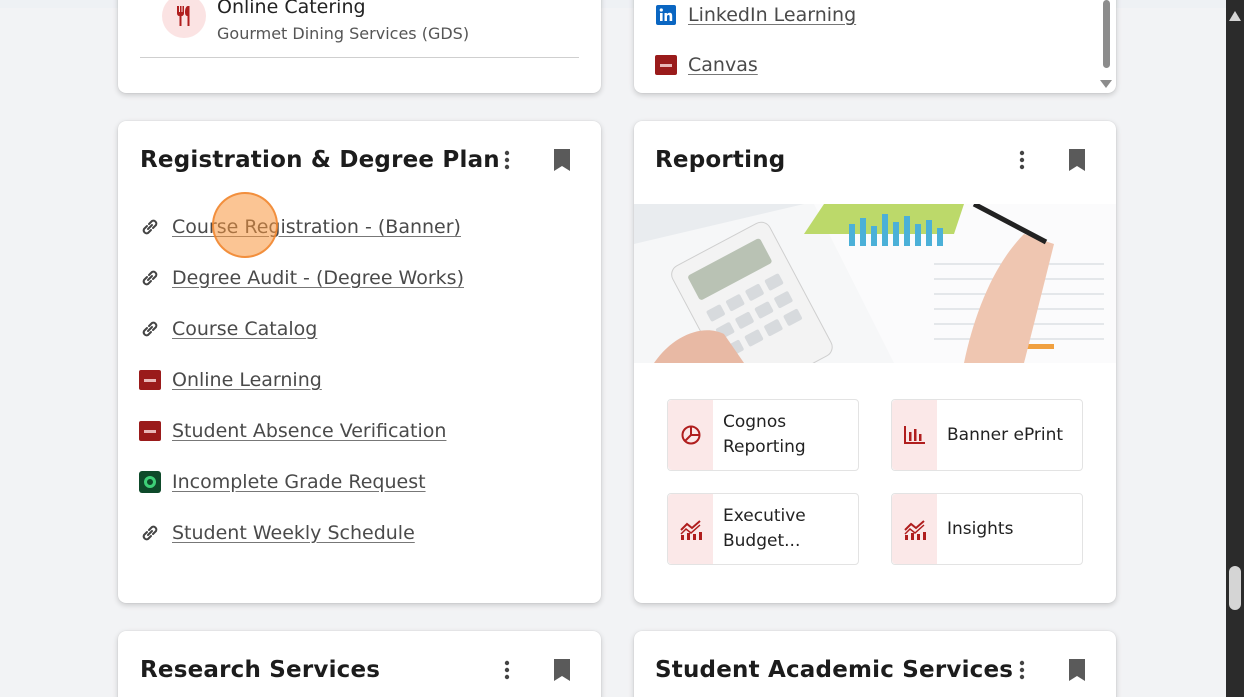  I want to click on reporting-banner-image, so click(875, 283).